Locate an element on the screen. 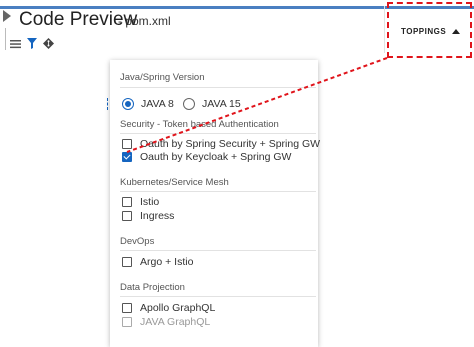 Image resolution: width=474 pixels, height=347 pixels. radio-unselected-icon is located at coordinates (189, 104).